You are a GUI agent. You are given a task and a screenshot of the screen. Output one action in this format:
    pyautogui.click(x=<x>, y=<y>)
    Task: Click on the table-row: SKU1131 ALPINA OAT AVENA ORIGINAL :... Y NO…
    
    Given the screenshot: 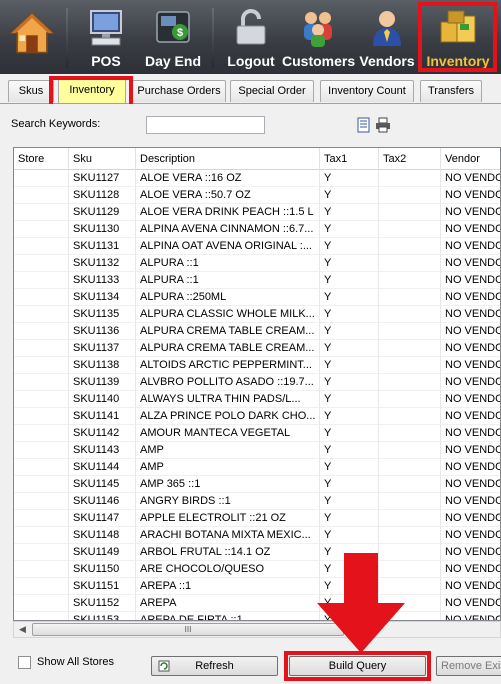 What is the action you would take?
    pyautogui.click(x=257, y=246)
    